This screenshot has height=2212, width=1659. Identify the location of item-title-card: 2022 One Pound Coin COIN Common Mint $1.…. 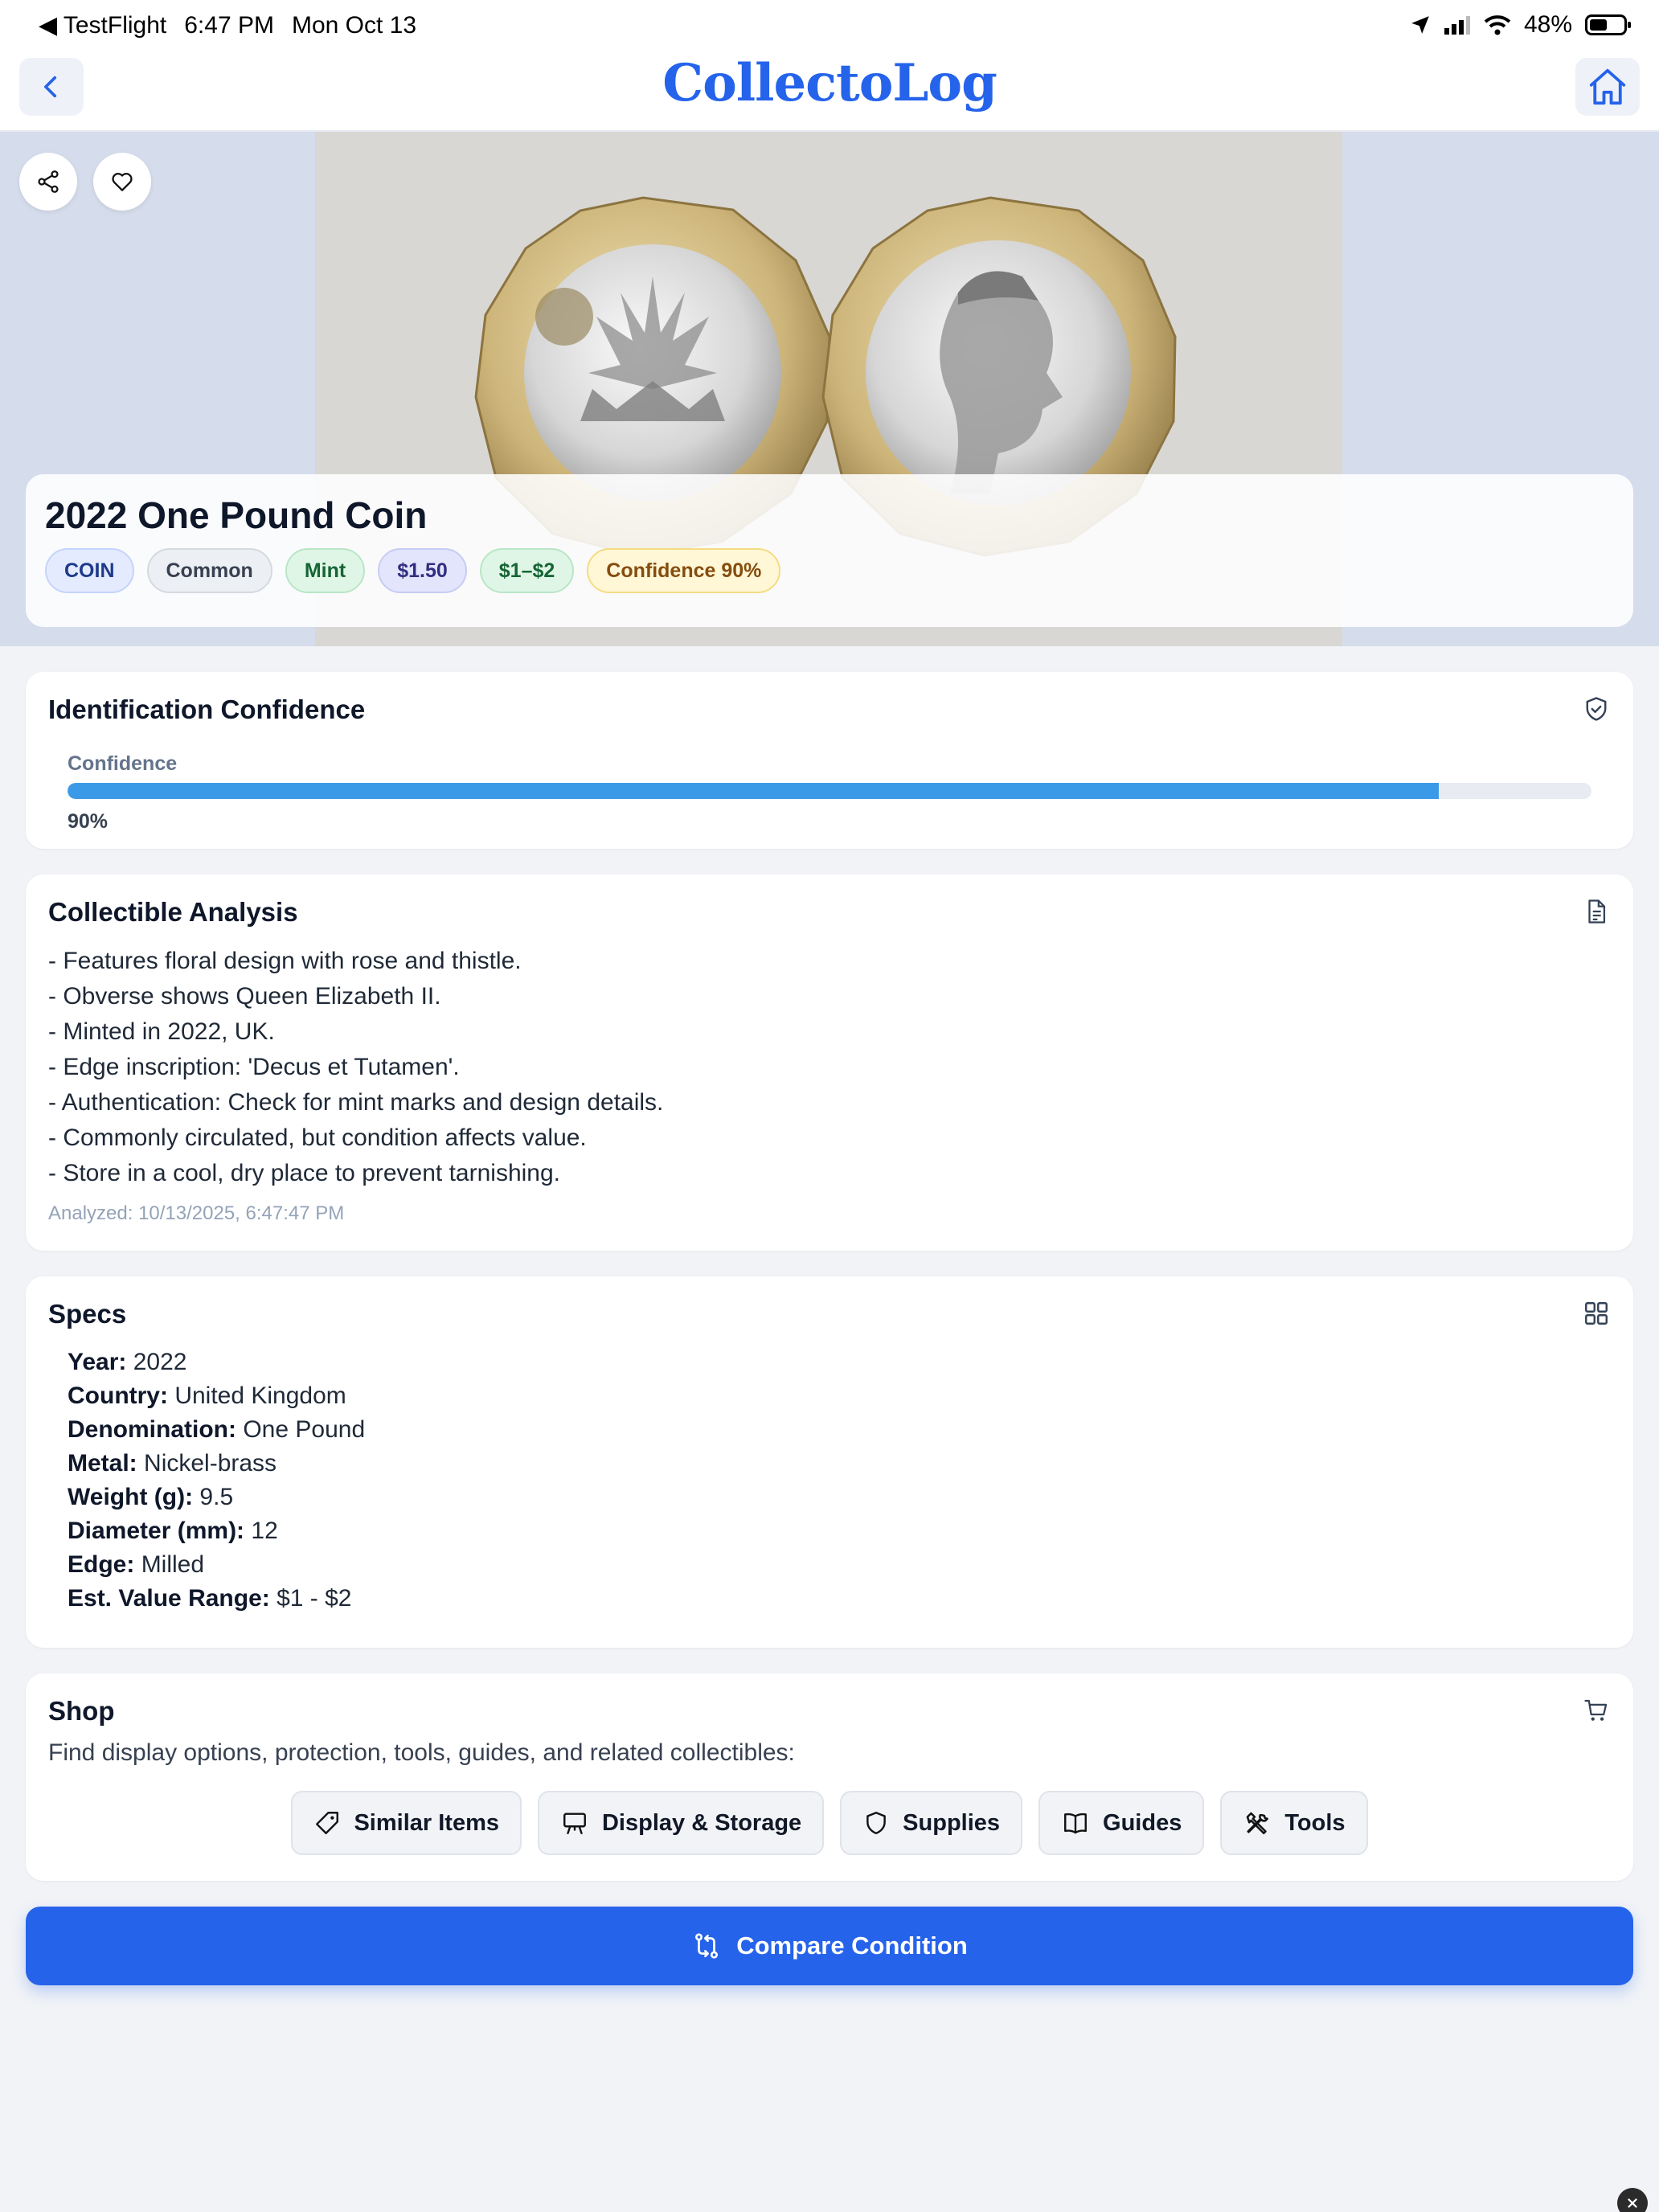
(829, 550).